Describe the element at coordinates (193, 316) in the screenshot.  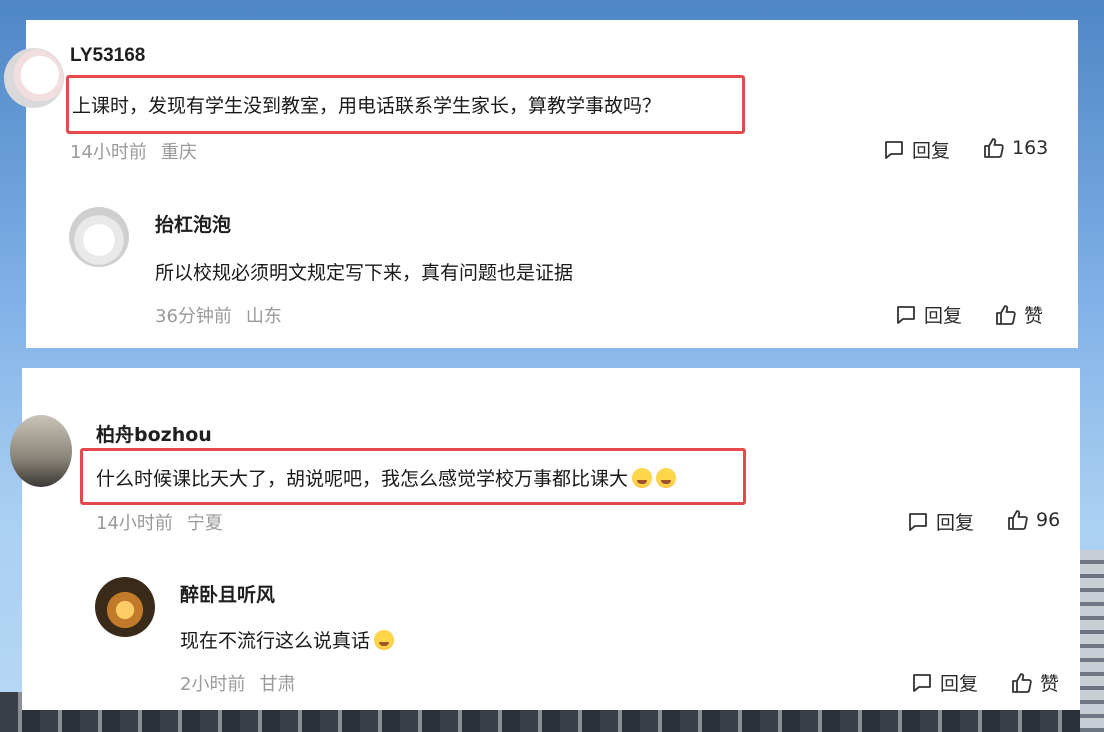
I see `reply-time: 36分钟前` at that location.